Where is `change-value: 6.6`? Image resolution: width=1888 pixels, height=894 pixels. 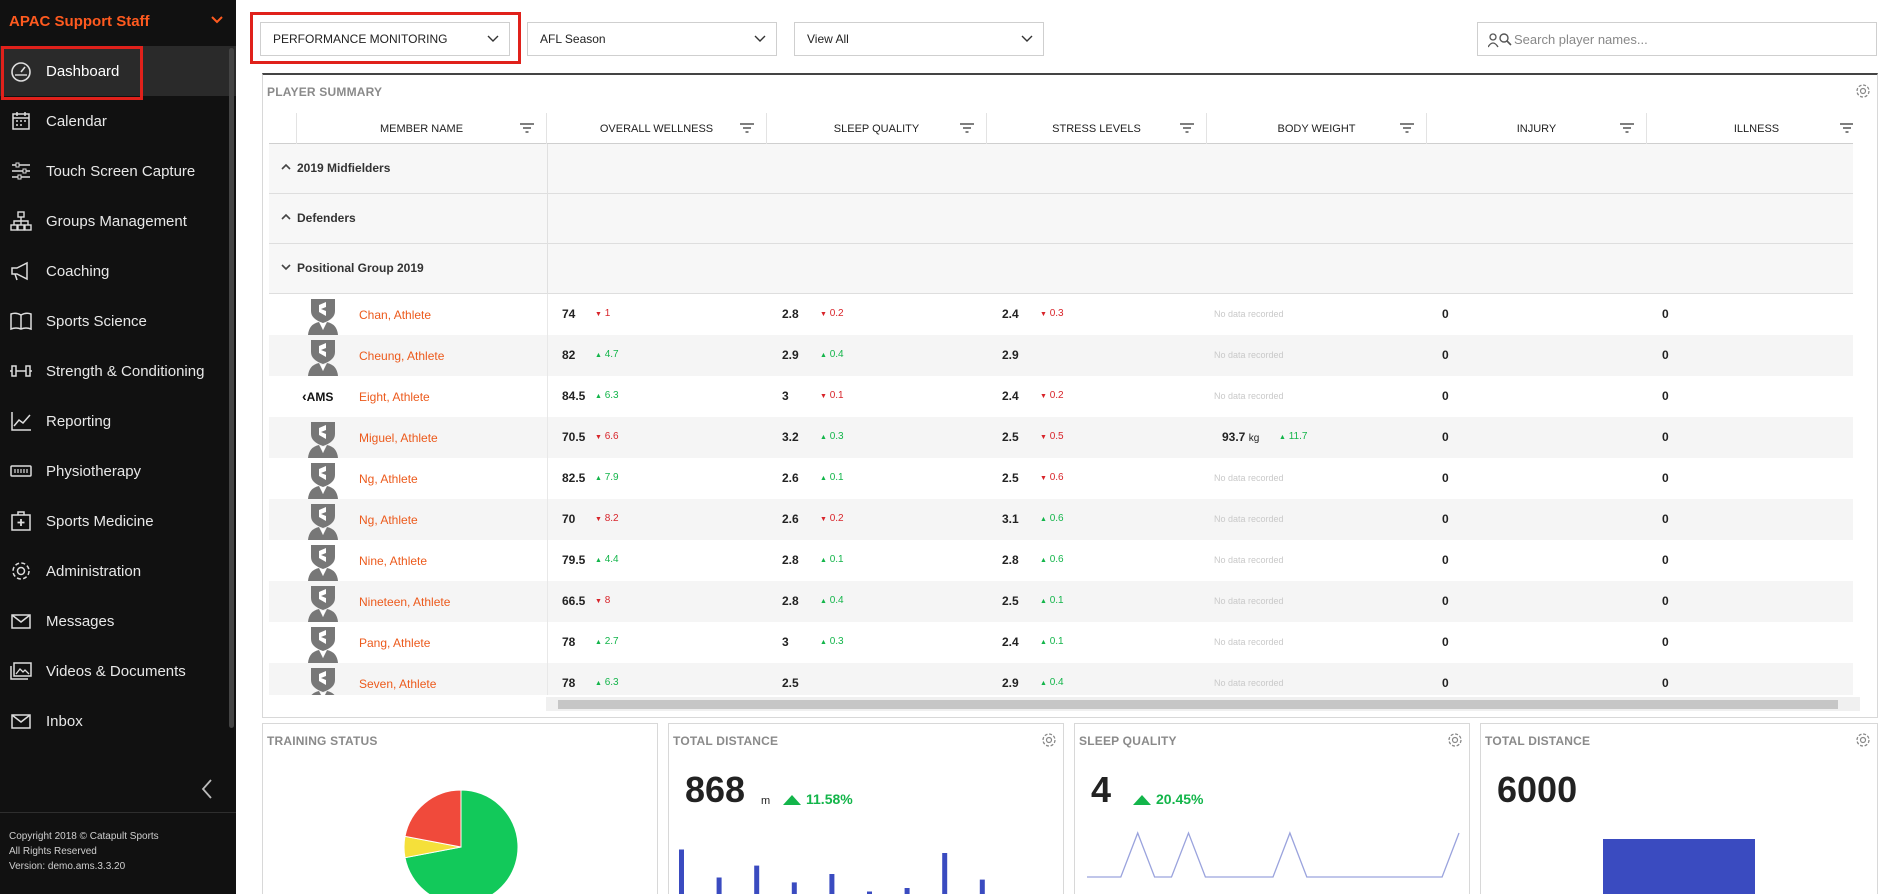
change-value: 6.6 is located at coordinates (611, 436).